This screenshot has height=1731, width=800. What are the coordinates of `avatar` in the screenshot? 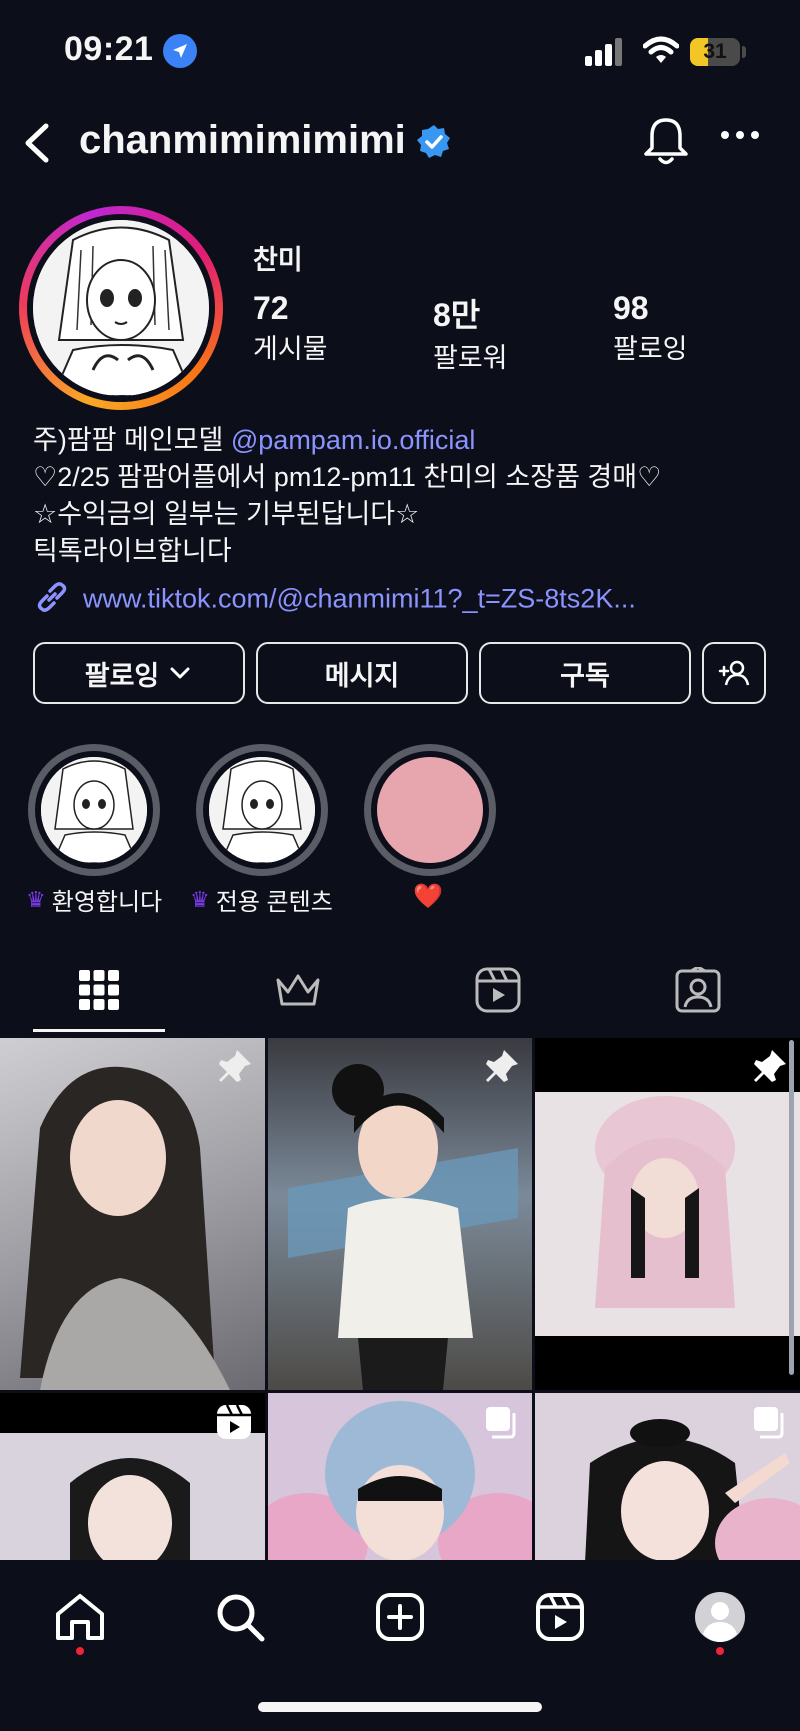 It's located at (121, 308).